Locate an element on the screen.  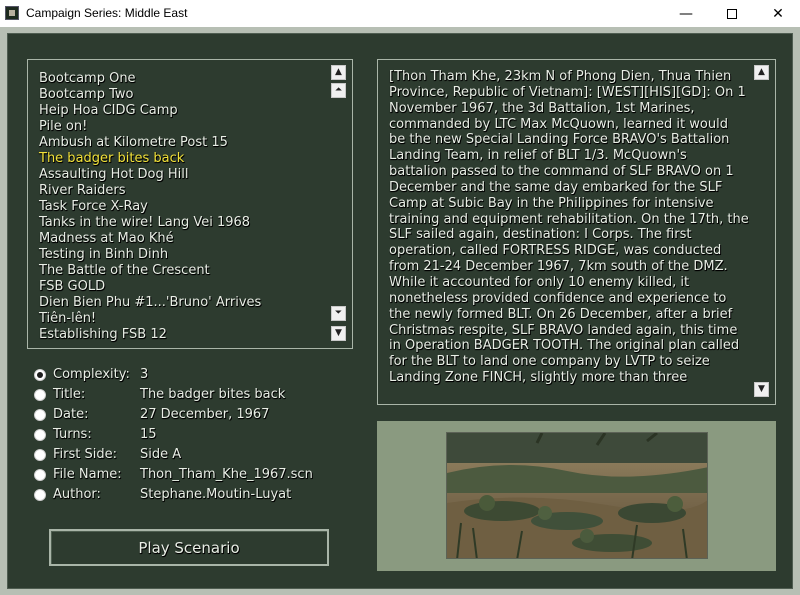
maximize-icon is located at coordinates (732, 13).